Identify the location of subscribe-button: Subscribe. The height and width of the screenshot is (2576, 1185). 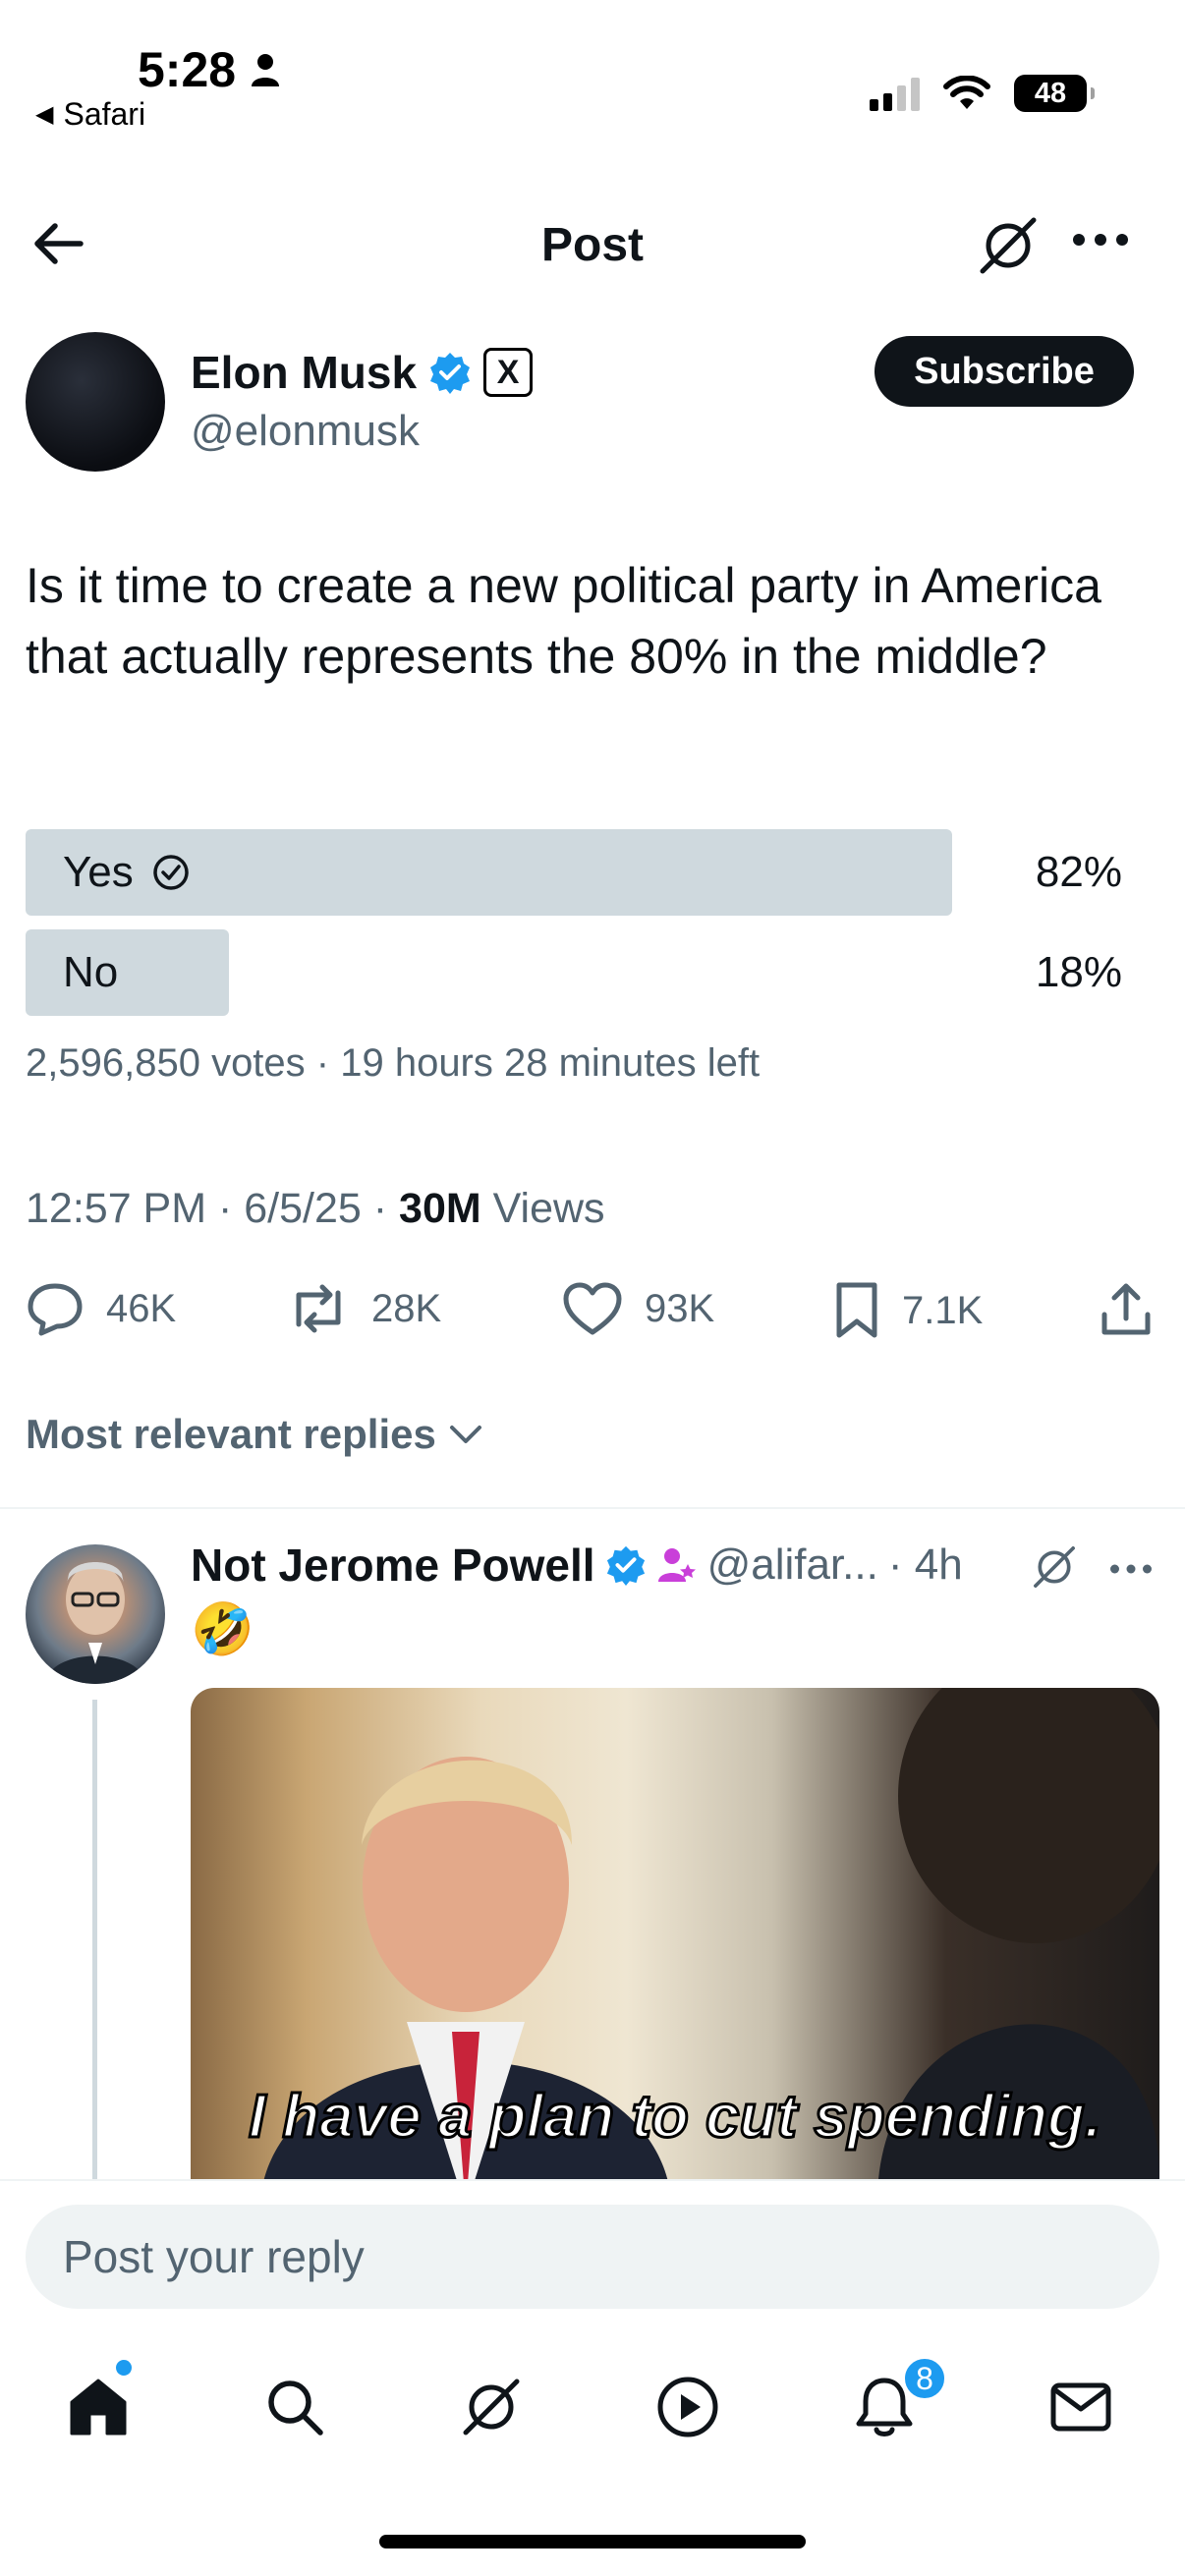
(1005, 371).